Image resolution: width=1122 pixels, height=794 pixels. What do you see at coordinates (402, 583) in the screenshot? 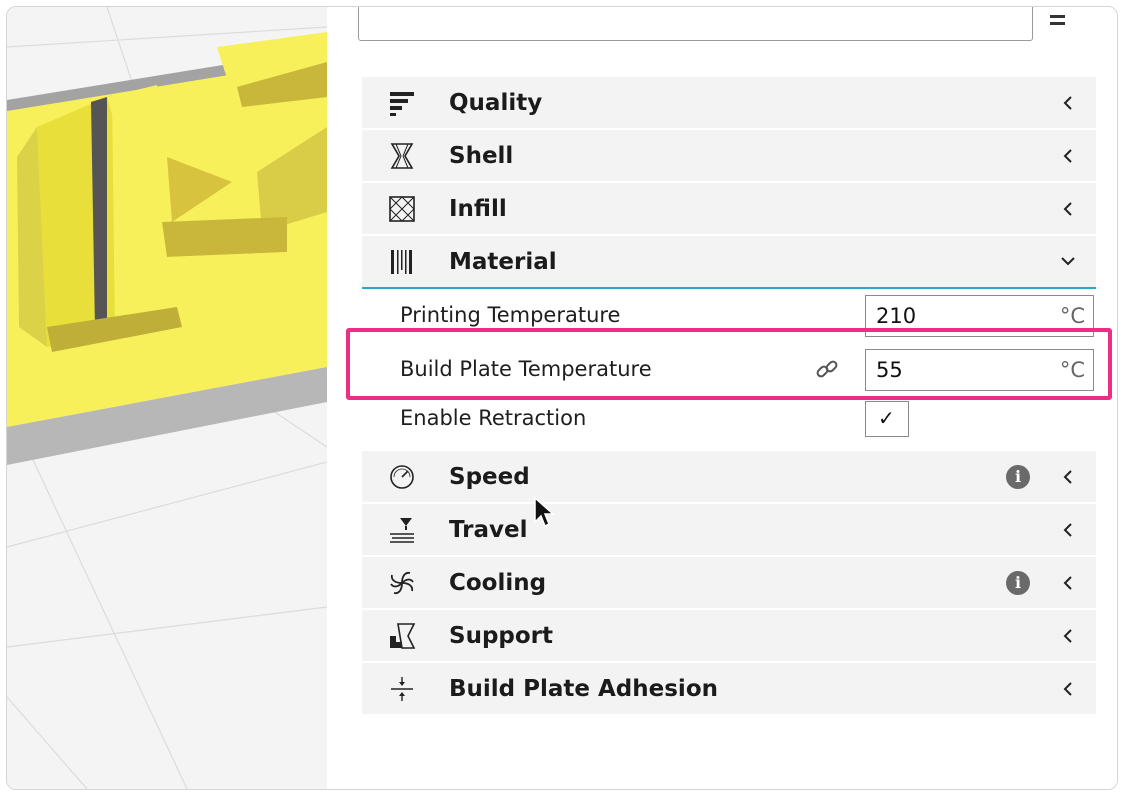
I see `fan-icon` at bounding box center [402, 583].